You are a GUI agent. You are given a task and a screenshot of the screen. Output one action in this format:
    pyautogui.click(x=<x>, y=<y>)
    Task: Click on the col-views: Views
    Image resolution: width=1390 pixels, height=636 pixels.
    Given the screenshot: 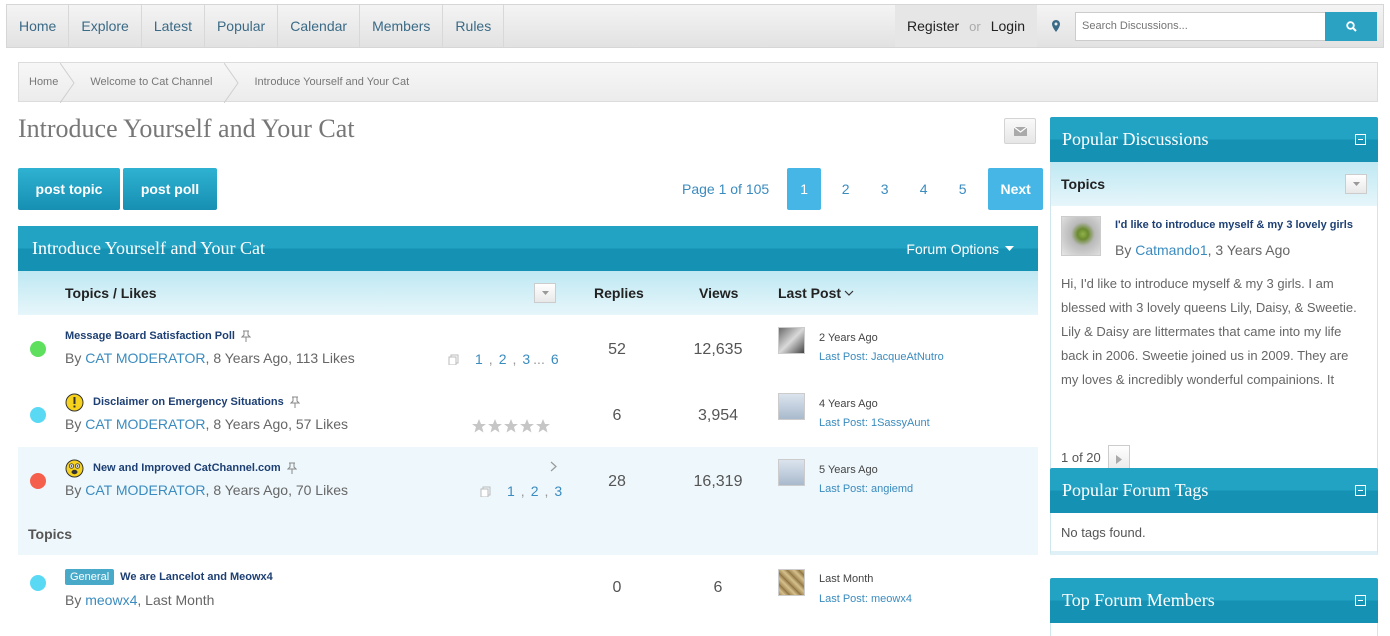 What is the action you would take?
    pyautogui.click(x=718, y=293)
    